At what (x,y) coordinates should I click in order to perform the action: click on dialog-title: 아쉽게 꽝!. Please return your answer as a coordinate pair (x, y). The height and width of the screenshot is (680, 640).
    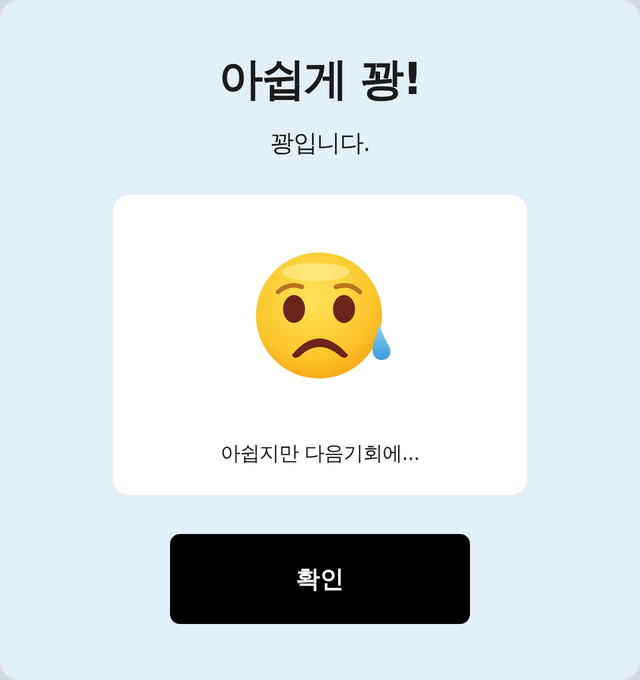
    Looking at the image, I should click on (320, 80).